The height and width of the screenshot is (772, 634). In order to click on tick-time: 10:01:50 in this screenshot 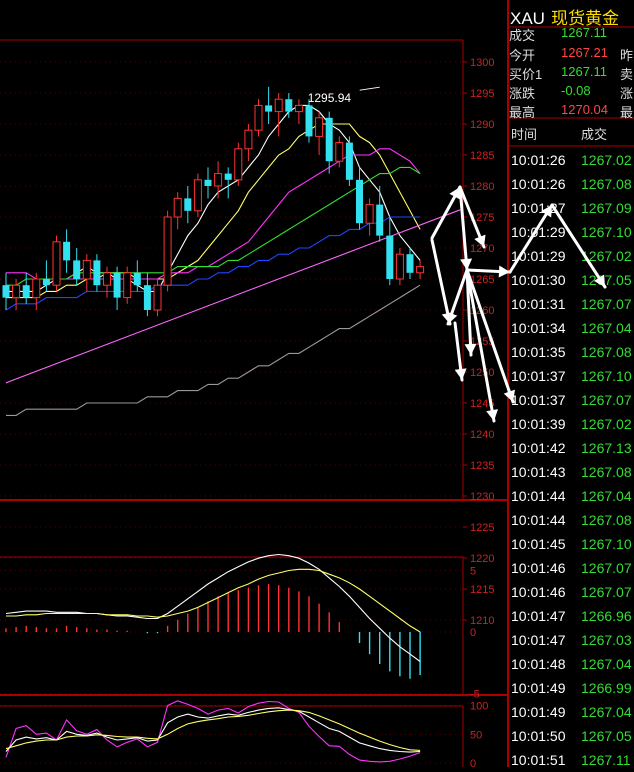, I will do `click(538, 736)`.